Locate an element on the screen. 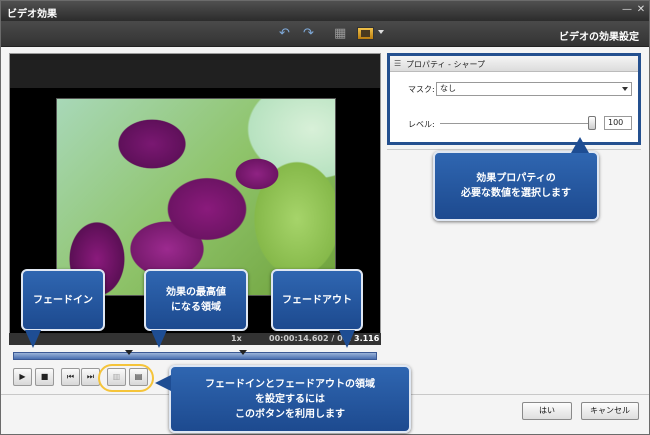 This screenshot has height=435, width=650. title-bar: ビデオ効果 — ✕ is located at coordinates (325, 11).